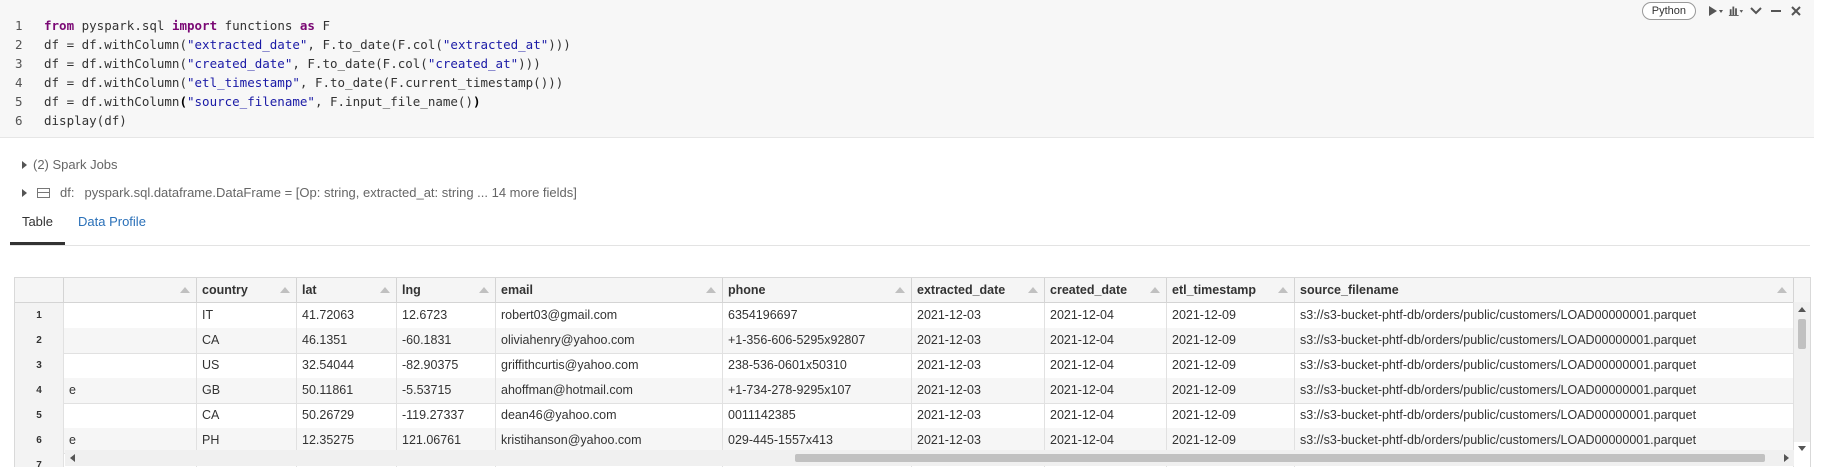 The height and width of the screenshot is (467, 1825). What do you see at coordinates (446, 415) in the screenshot?
I see `table-cell-lng: -119.27337` at bounding box center [446, 415].